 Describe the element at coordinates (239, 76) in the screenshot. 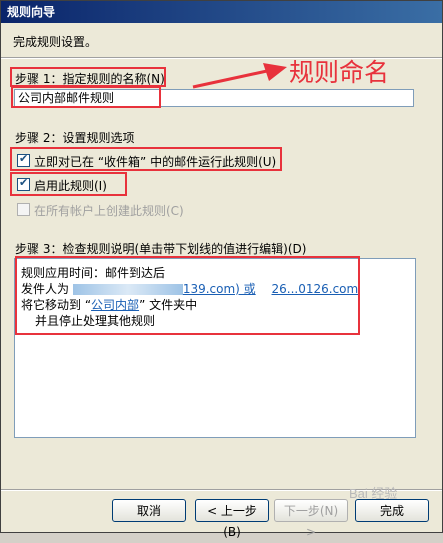

I see `annotation-arrow-icon` at that location.